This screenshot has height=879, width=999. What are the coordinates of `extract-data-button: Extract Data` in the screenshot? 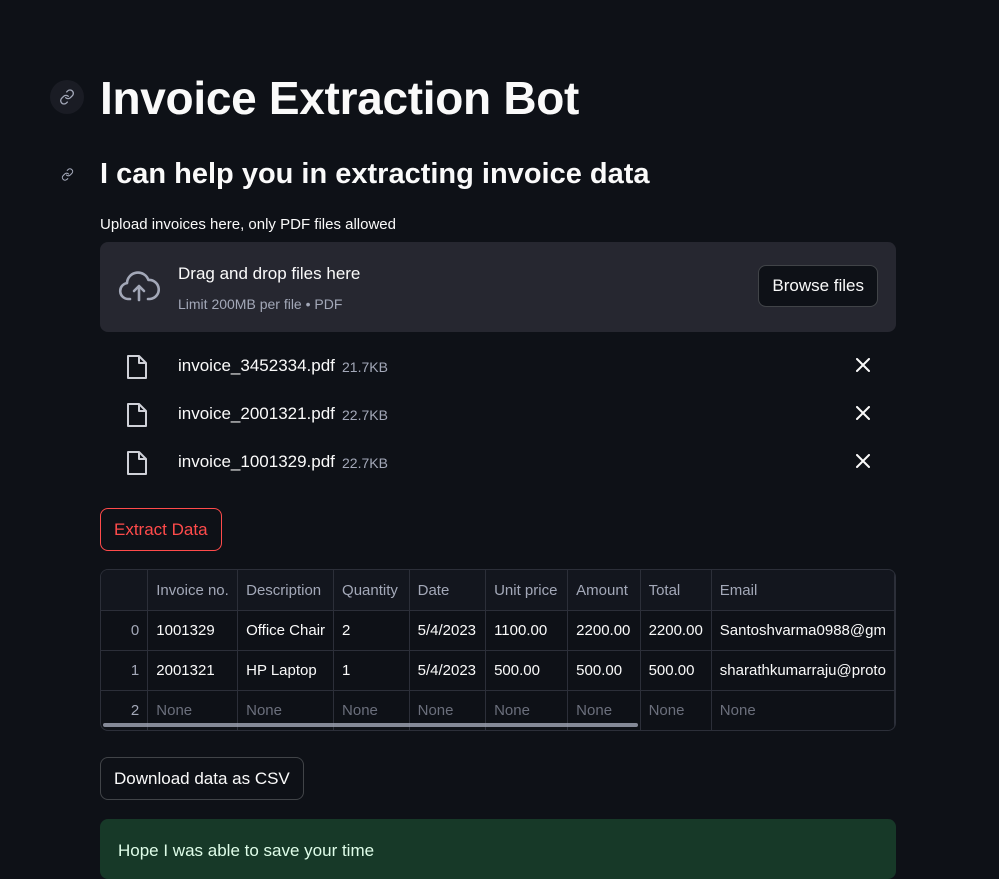 It's located at (161, 529).